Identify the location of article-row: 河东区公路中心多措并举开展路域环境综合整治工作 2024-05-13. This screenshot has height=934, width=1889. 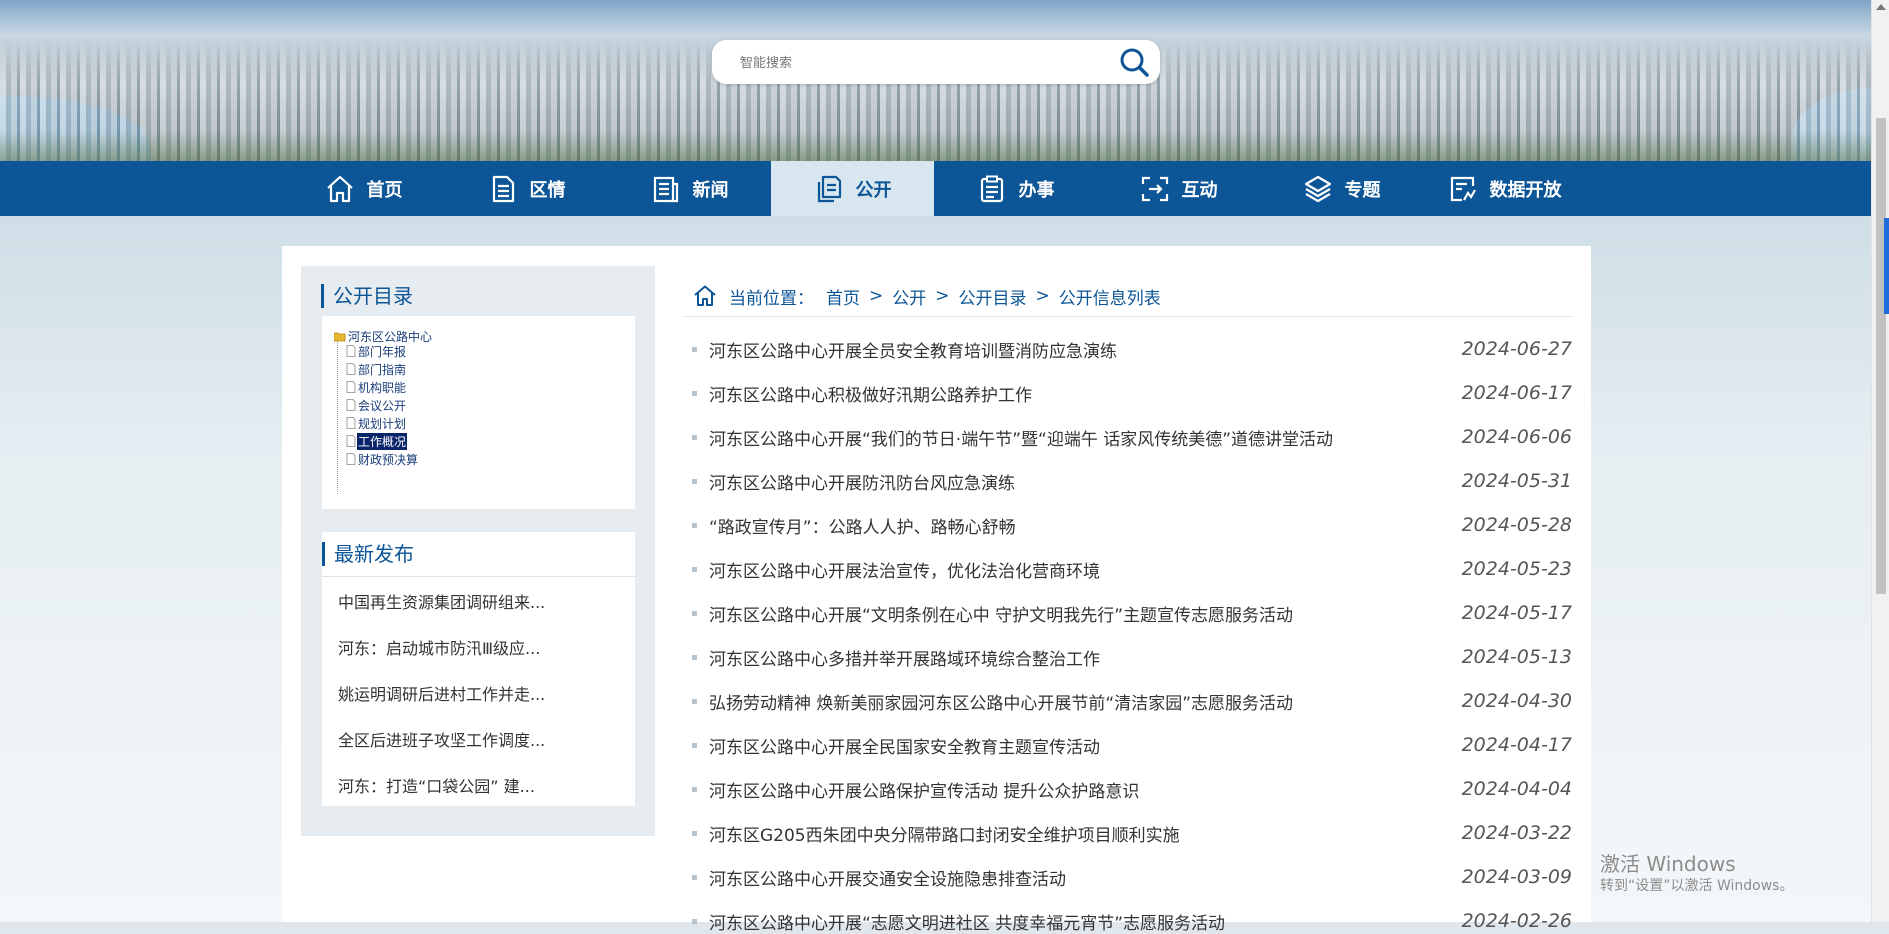
(1132, 657).